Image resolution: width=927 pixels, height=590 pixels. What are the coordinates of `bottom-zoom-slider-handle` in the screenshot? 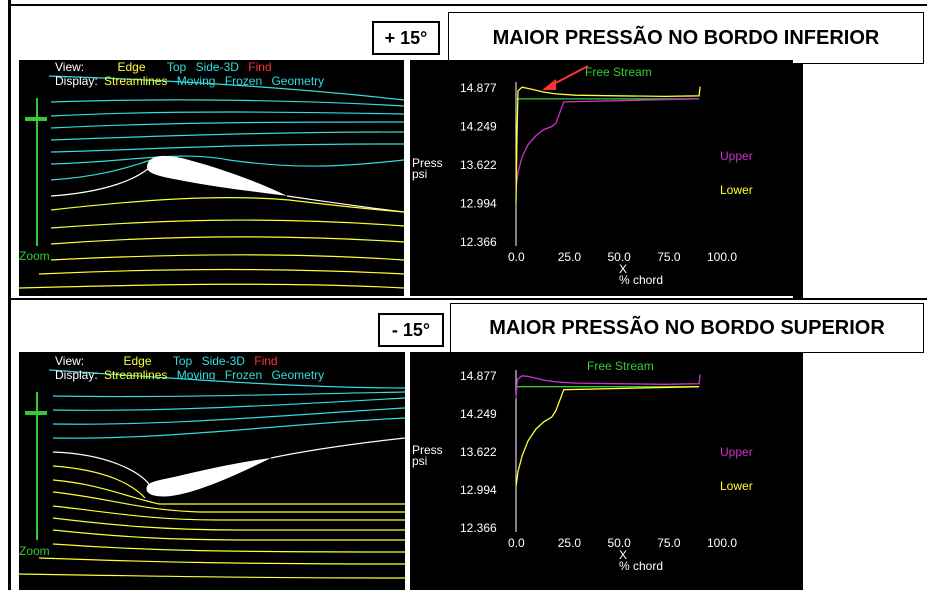 It's located at (36, 413).